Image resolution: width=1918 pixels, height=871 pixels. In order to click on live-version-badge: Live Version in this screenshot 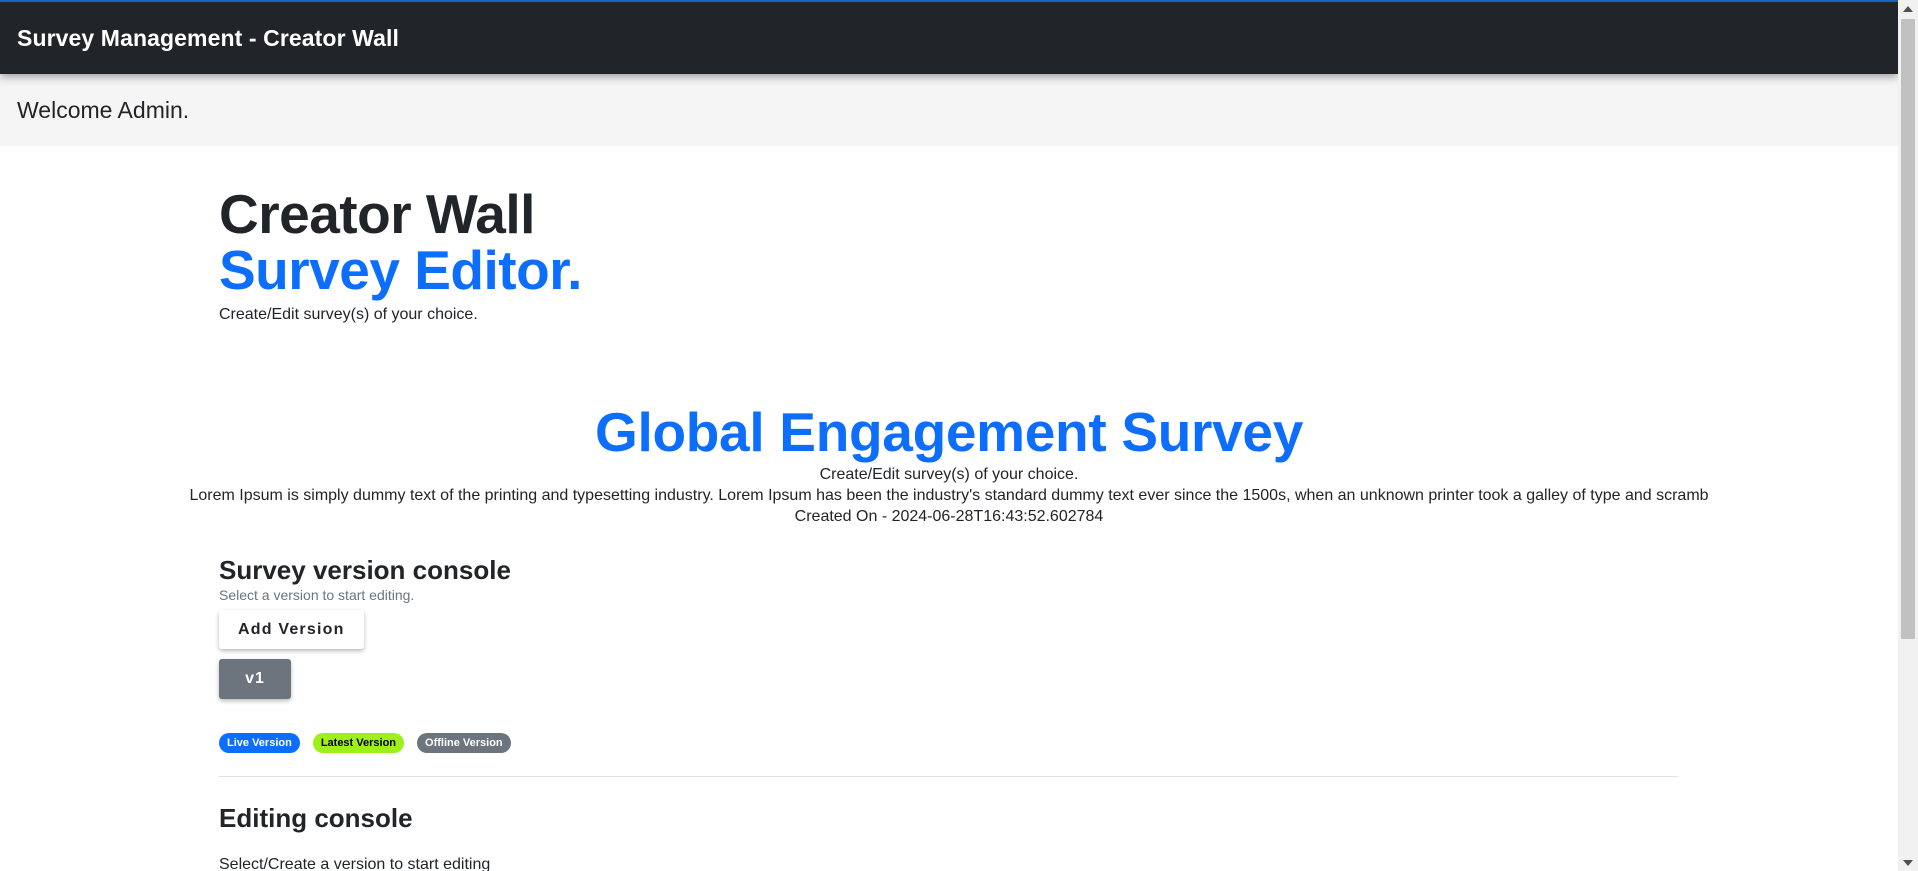, I will do `click(259, 743)`.